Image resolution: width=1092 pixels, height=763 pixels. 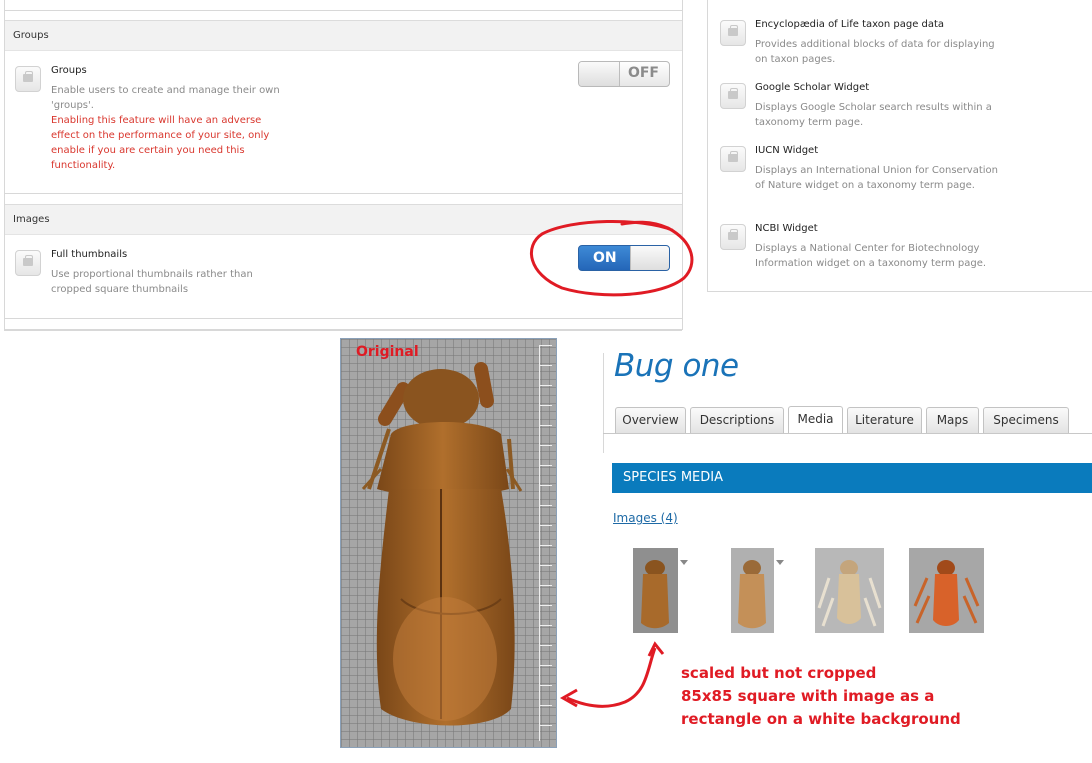 I want to click on toggle-label: OFF, so click(x=643, y=73).